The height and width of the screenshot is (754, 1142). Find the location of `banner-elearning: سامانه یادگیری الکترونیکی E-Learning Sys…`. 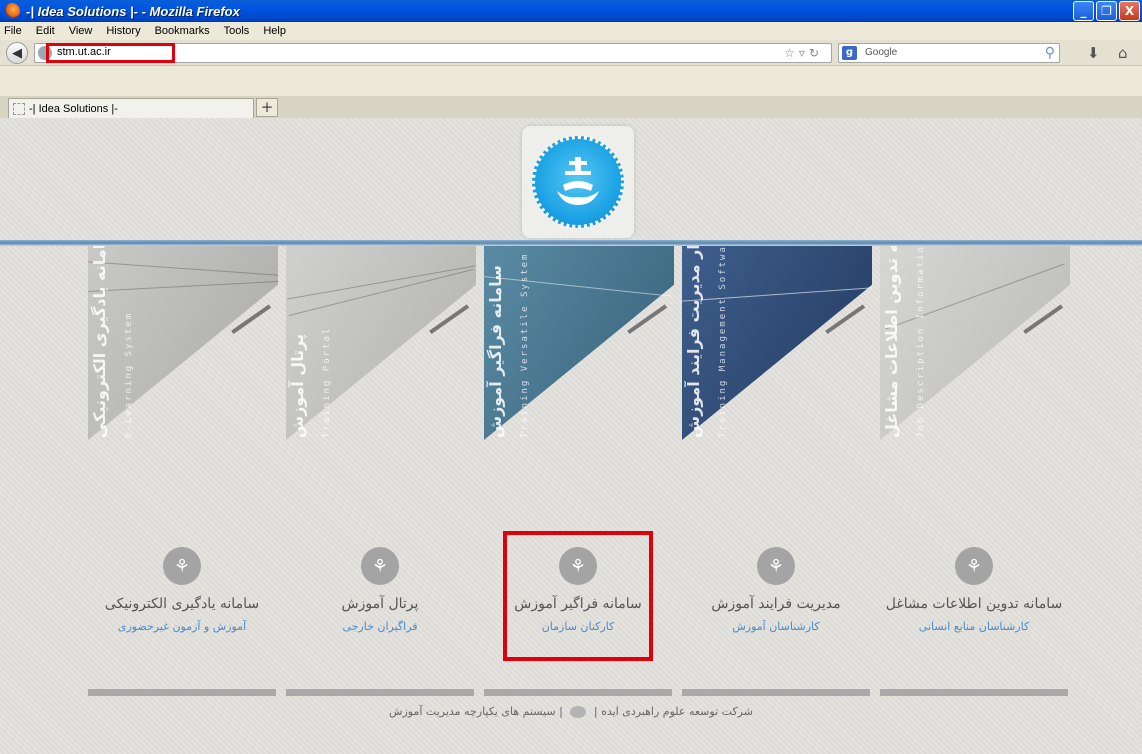

banner-elearning: سامانه یادگیری الکترونیکی E-Learning Sys… is located at coordinates (183, 343).